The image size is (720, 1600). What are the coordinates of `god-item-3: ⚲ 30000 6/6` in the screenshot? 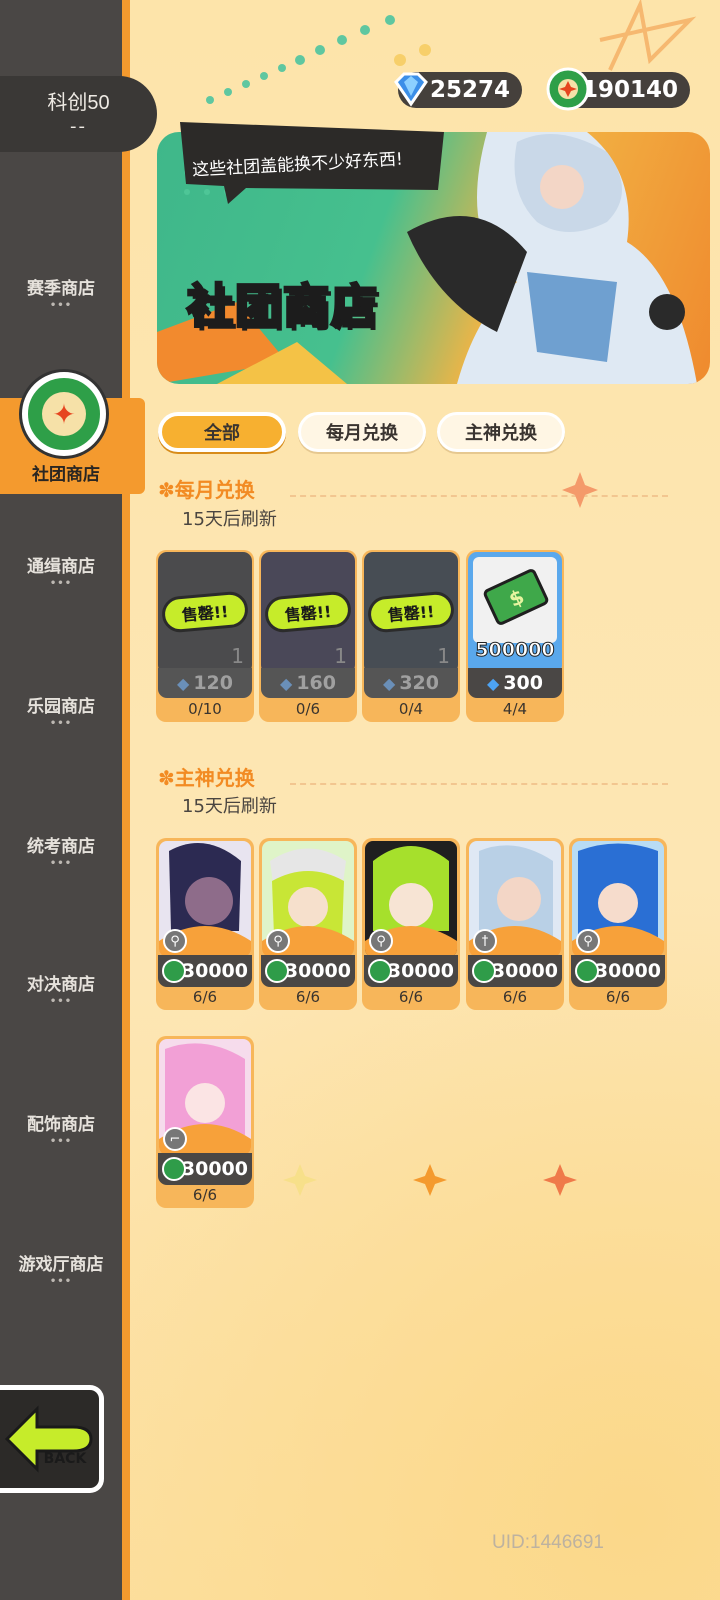 It's located at (411, 924).